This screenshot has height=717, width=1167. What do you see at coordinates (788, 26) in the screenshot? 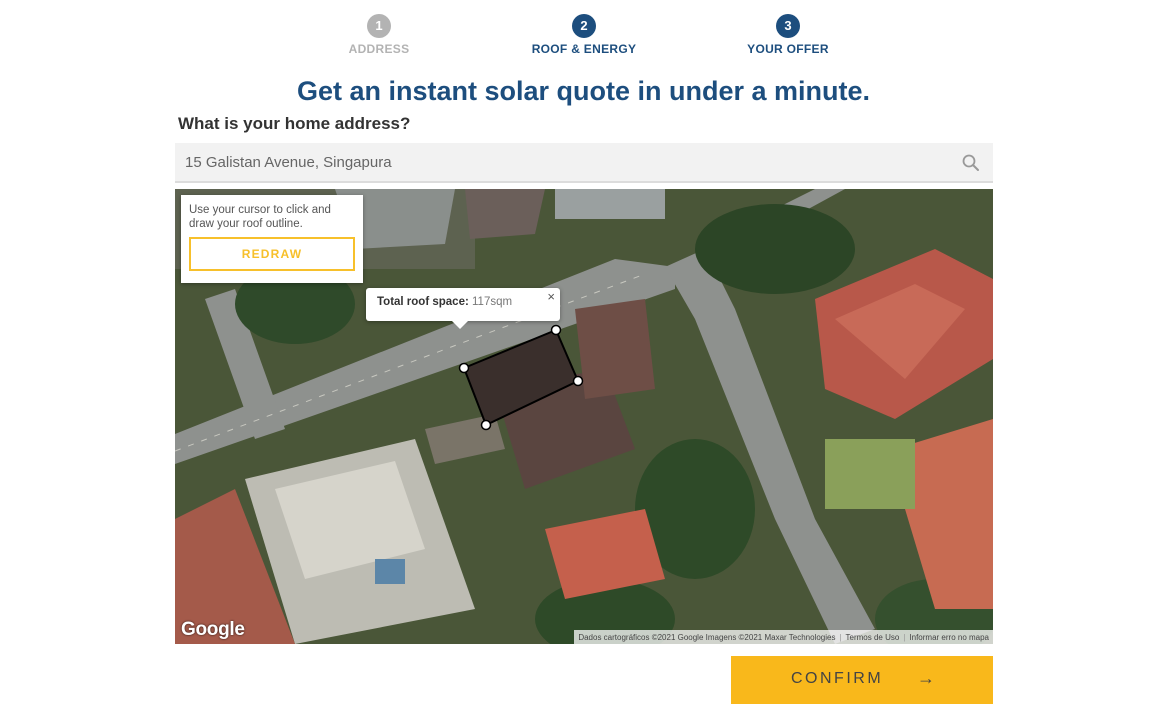
I see `step-number: 3` at bounding box center [788, 26].